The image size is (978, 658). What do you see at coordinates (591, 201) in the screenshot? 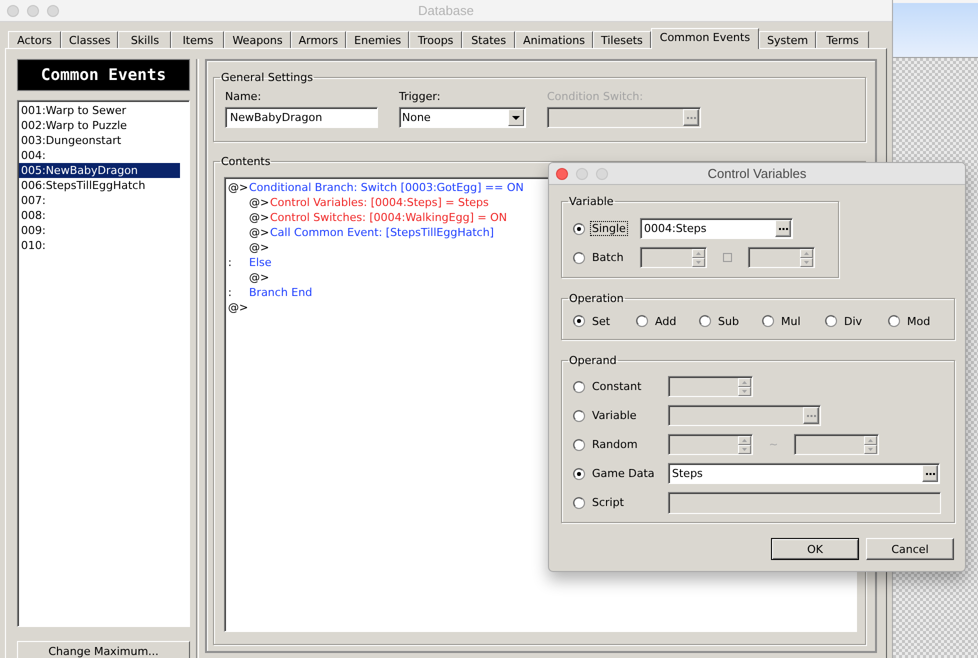
I see `group-title: Variable` at bounding box center [591, 201].